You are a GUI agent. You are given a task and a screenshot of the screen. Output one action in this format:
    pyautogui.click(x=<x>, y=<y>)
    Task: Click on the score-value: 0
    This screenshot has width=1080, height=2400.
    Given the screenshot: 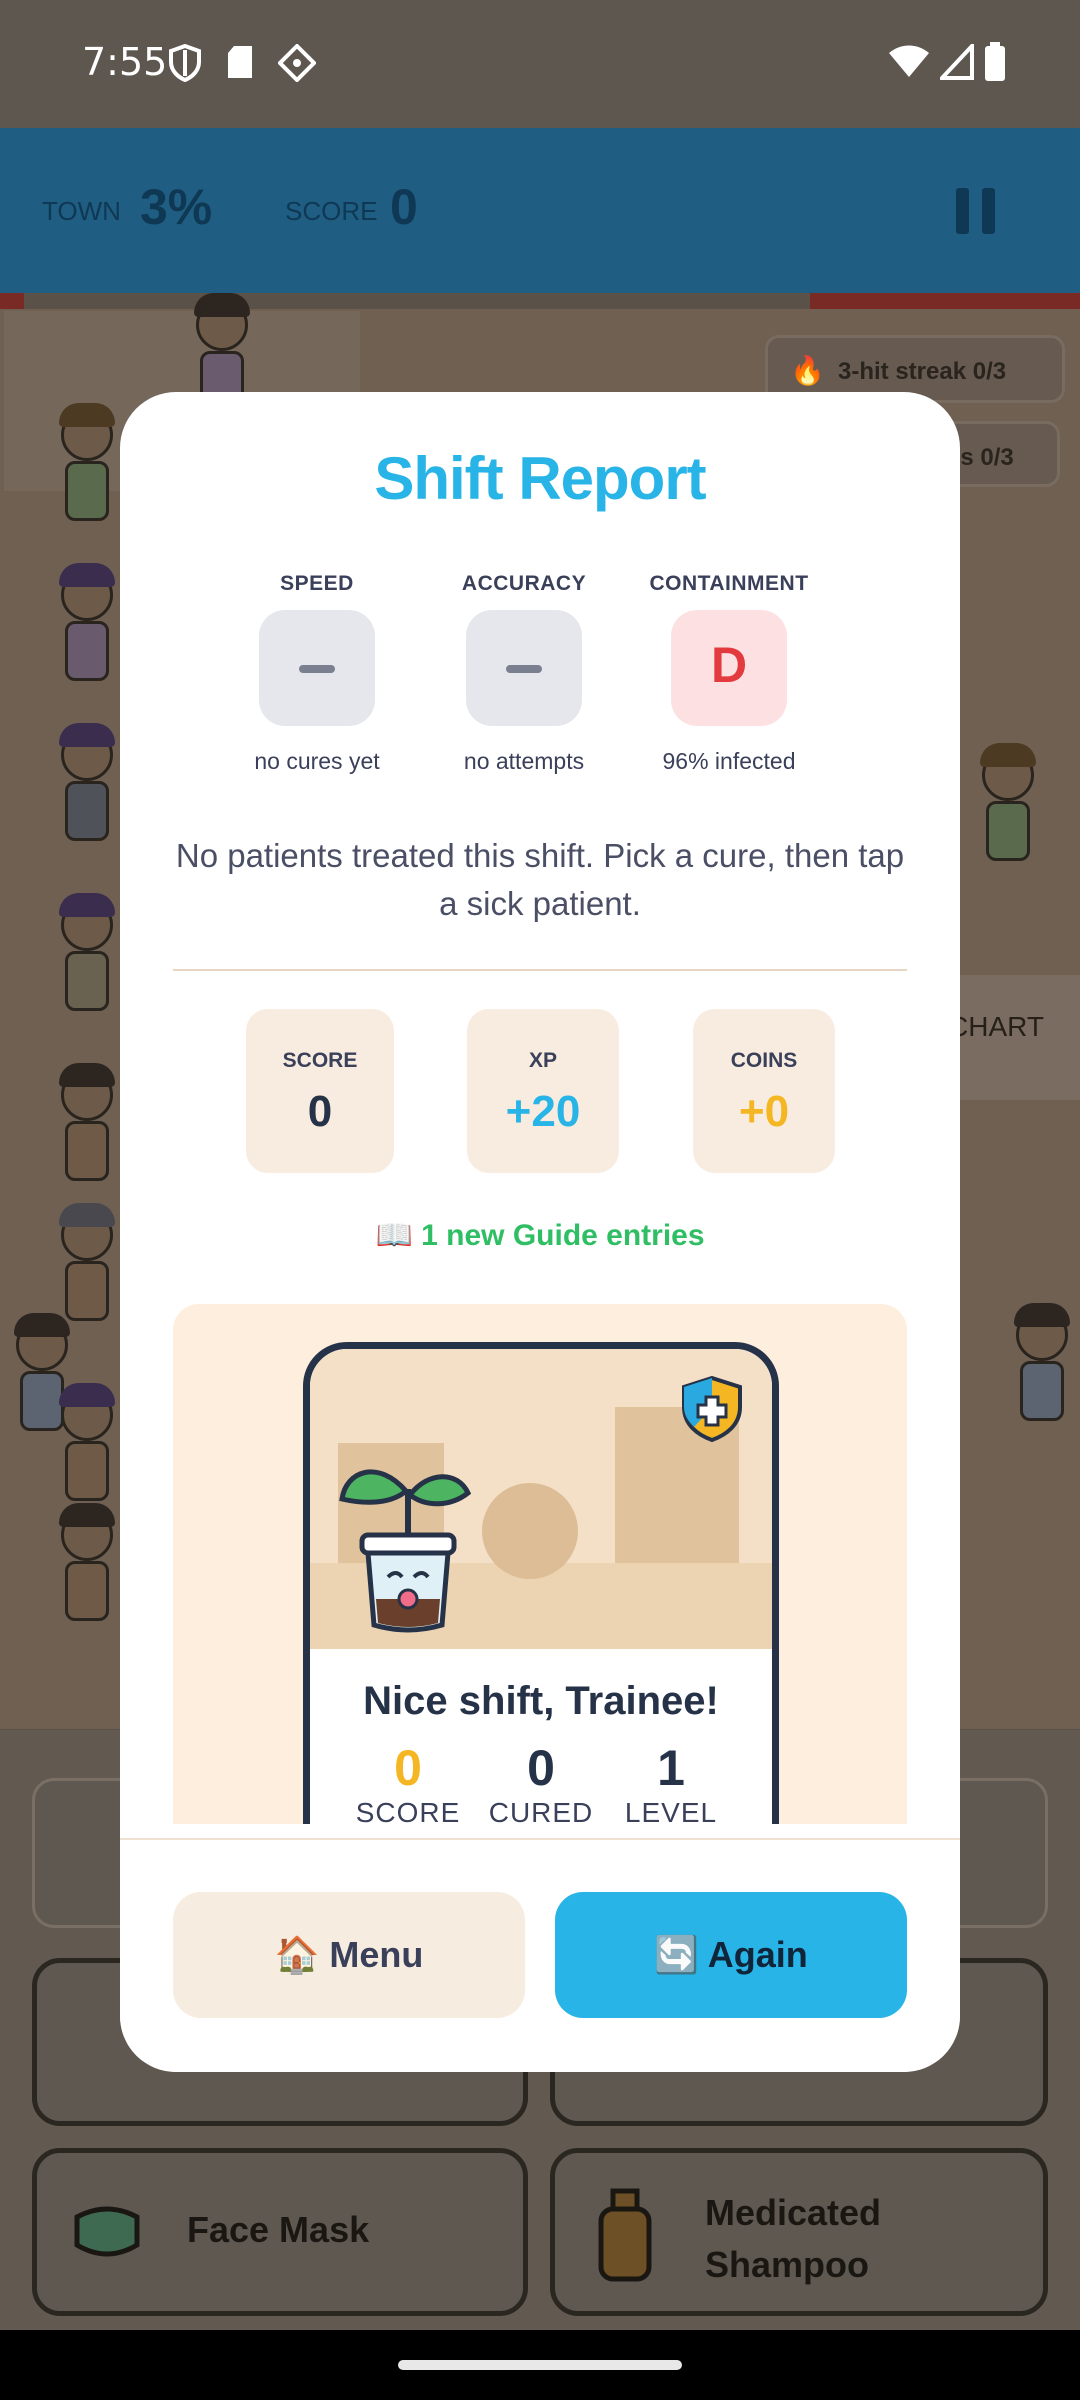 What is the action you would take?
    pyautogui.click(x=404, y=207)
    